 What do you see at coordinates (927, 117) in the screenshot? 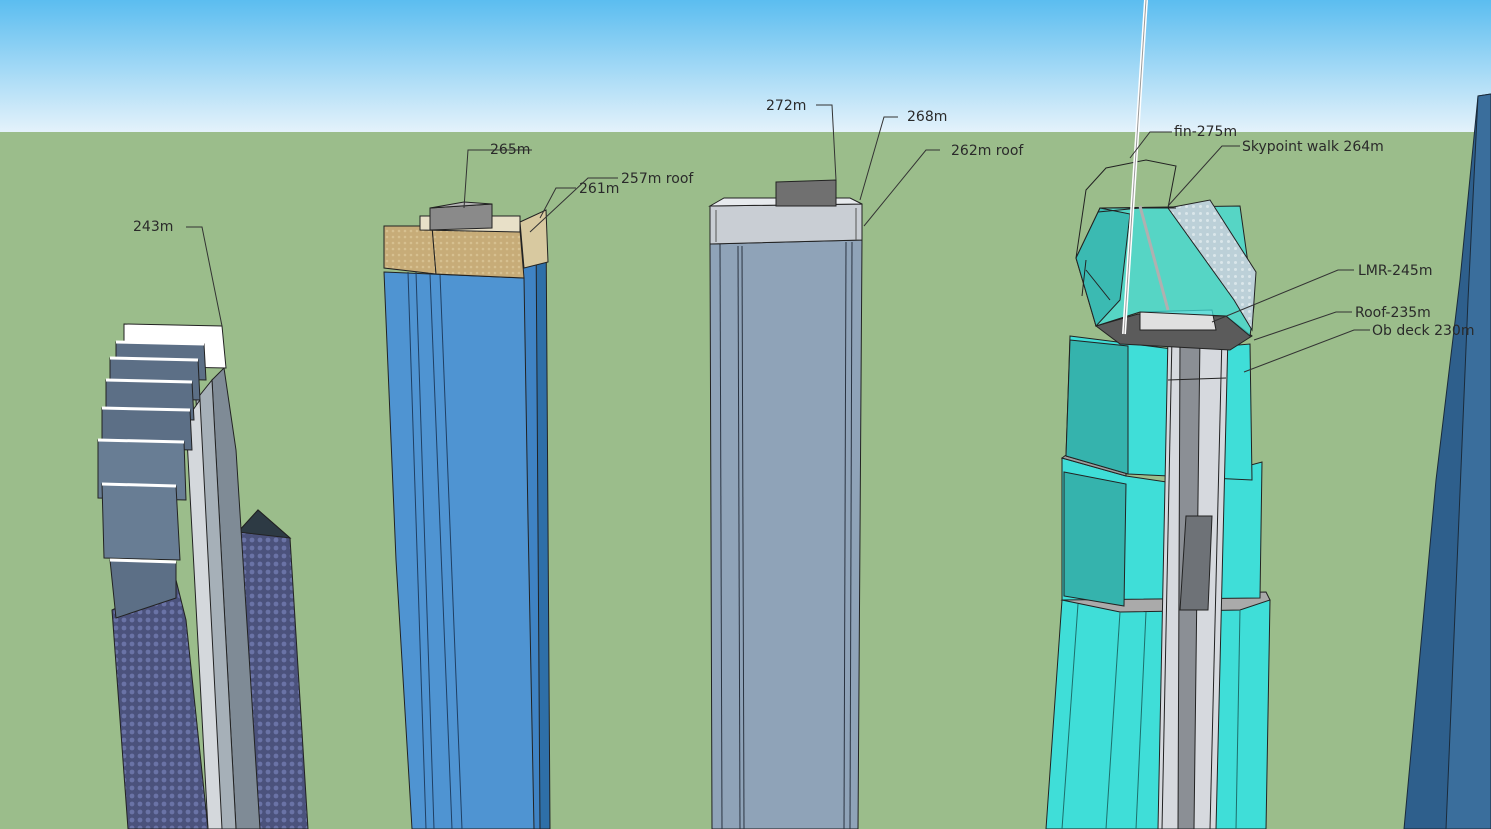
I see `label-tower3-mid: 268m` at bounding box center [927, 117].